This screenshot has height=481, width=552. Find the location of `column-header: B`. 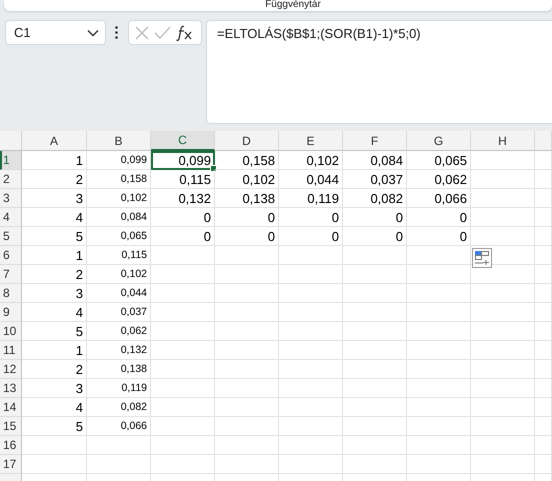

column-header: B is located at coordinates (119, 141).